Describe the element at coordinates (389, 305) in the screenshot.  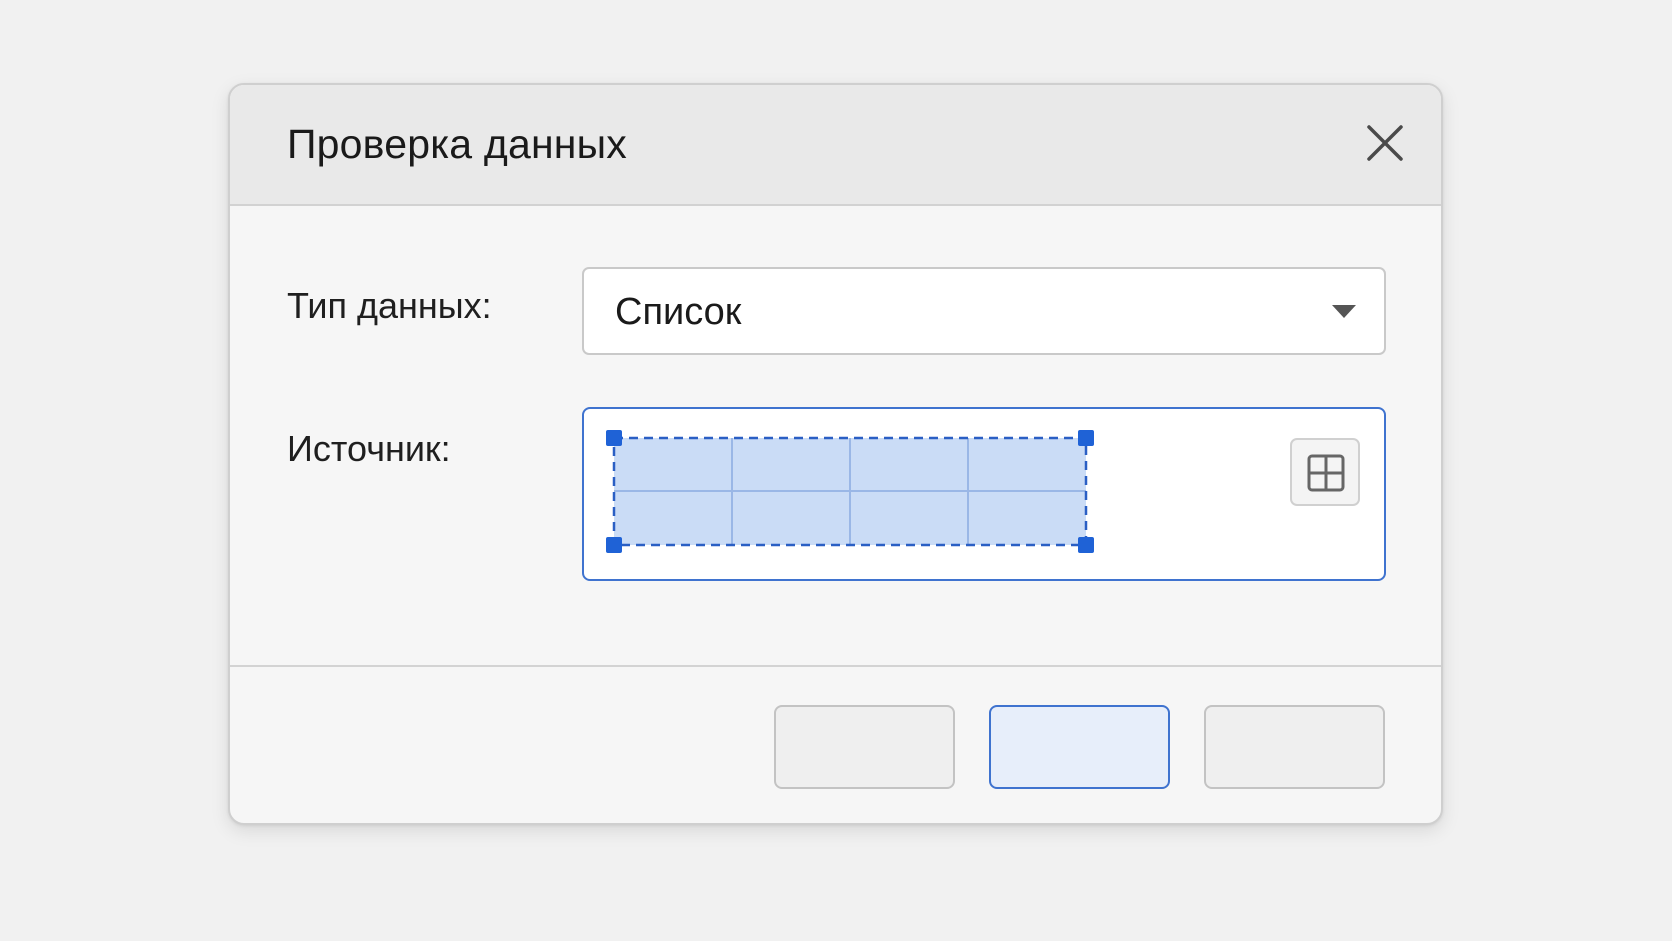
I see `data-type-label: Тип данных:` at that location.